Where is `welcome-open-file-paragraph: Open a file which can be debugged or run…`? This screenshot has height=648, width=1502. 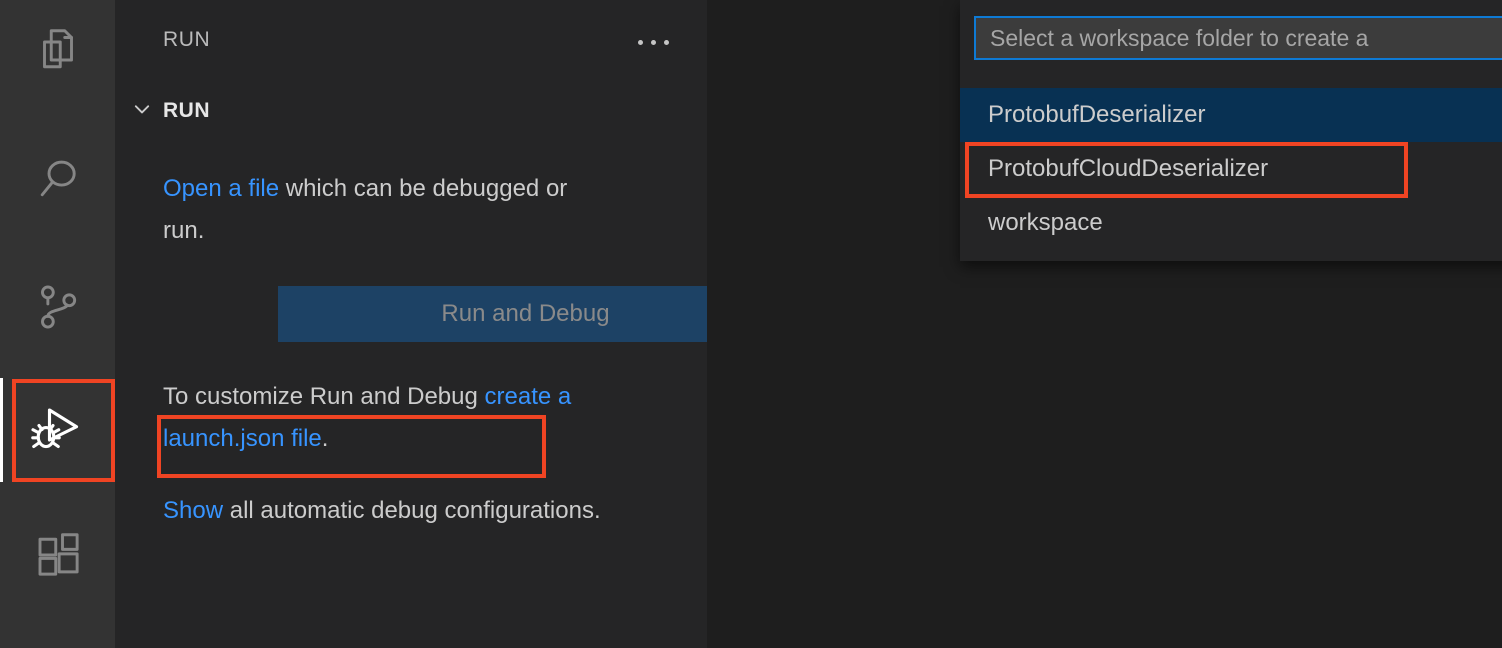
welcome-open-file-paragraph: Open a file which can be debugged or run… is located at coordinates (388, 210).